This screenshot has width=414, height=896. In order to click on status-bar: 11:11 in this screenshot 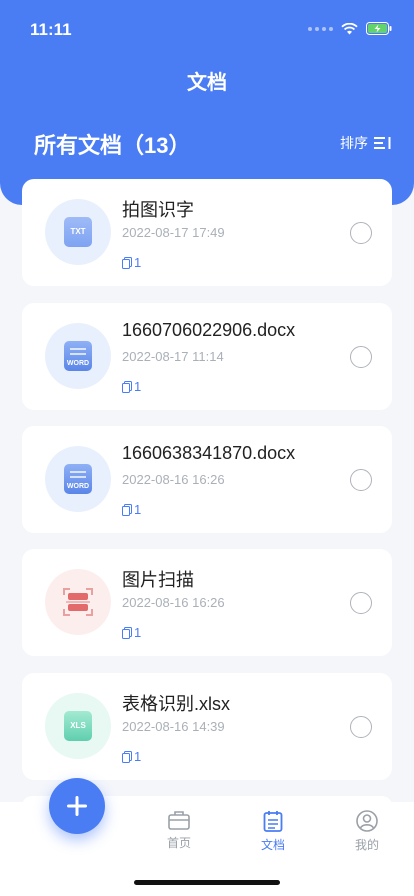, I will do `click(207, 25)`.